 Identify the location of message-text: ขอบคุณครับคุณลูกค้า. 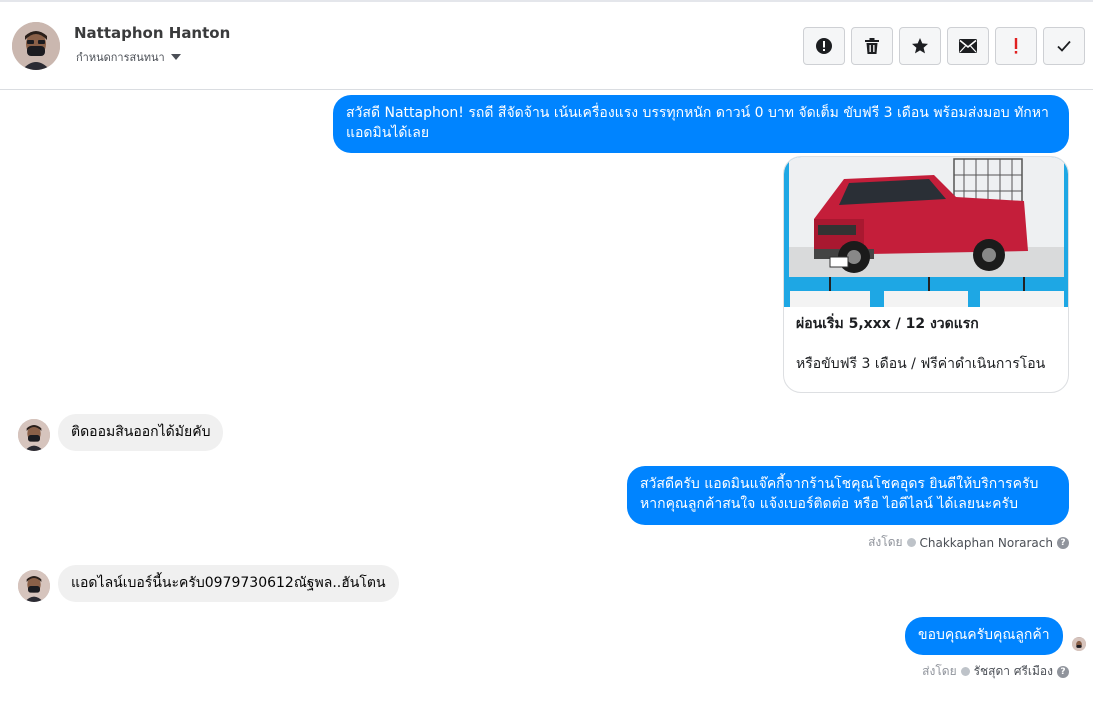
(984, 635).